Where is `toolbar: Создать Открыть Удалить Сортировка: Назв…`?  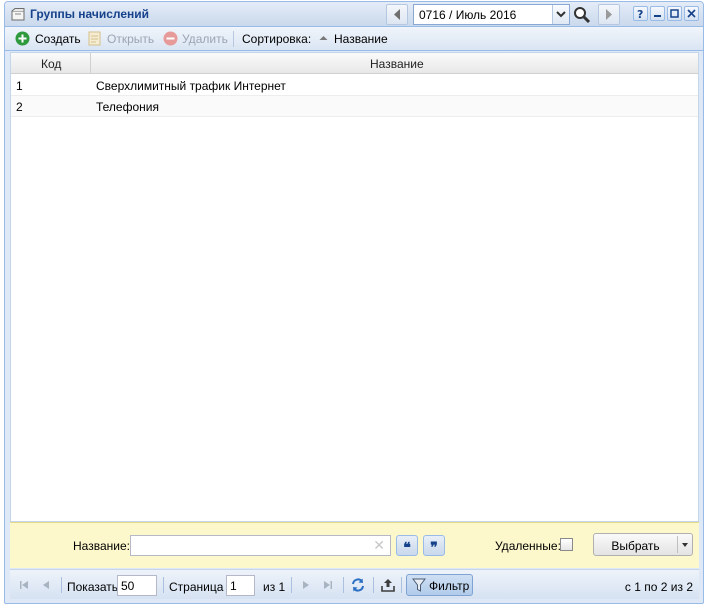
toolbar: Создать Открыть Удалить Сортировка: Назв… is located at coordinates (354, 39).